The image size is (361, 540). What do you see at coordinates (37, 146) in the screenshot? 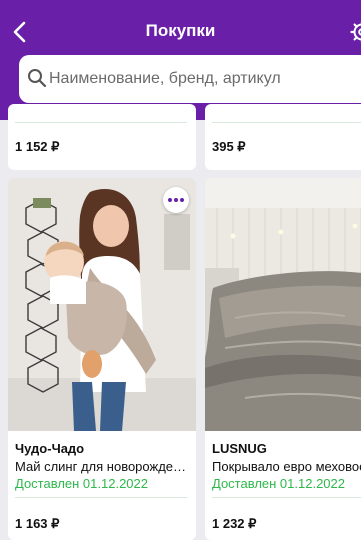
I see `item-price: 1 152 ₽` at bounding box center [37, 146].